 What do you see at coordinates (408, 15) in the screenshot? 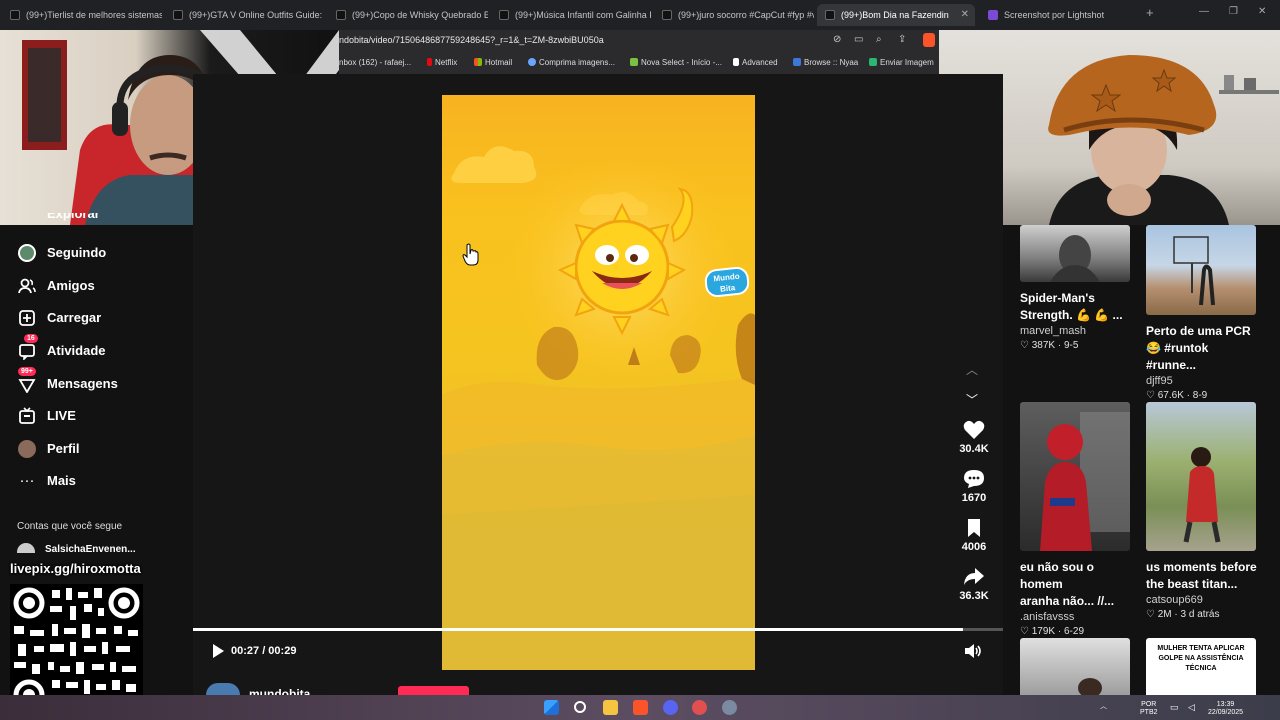
I see `browser-tab: (99+)Copo de Whisky Quebrado Eq` at bounding box center [408, 15].